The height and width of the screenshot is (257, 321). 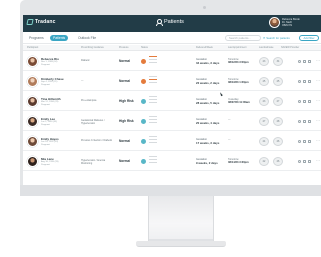 I want to click on page-title-text: Patients, so click(x=174, y=22).